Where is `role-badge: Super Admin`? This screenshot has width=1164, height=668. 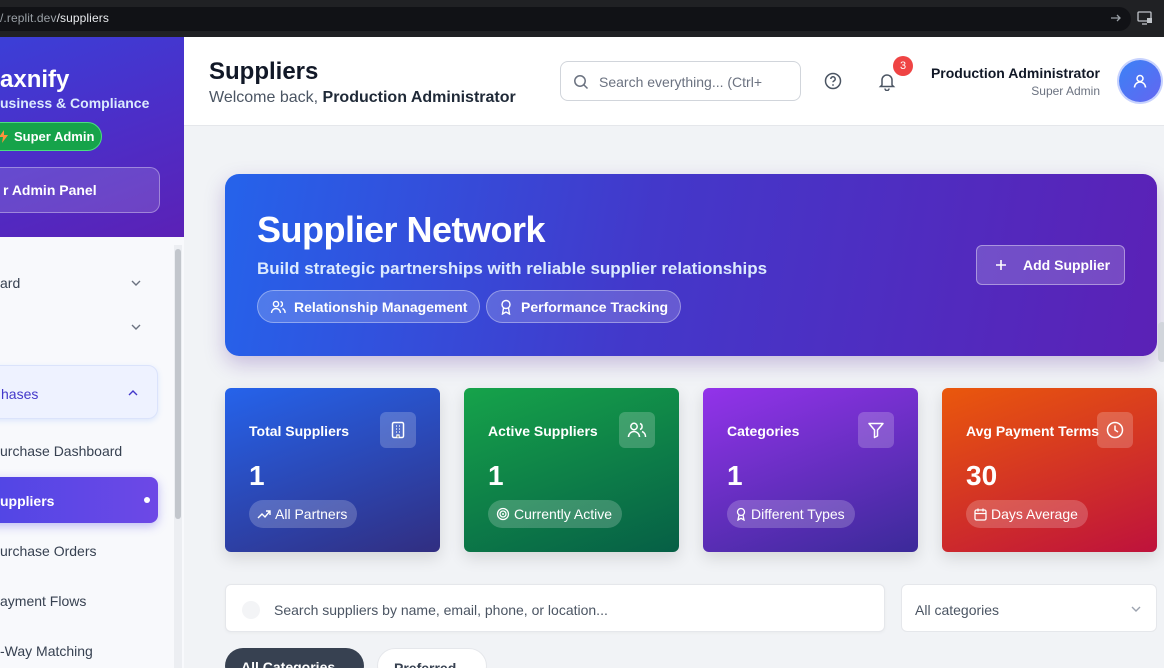
role-badge: Super Admin is located at coordinates (51, 136).